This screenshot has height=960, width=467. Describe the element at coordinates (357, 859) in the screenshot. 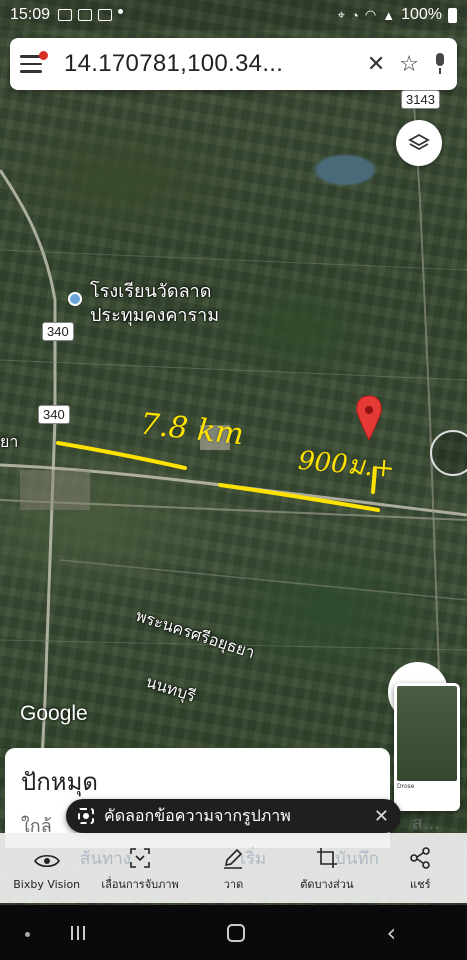

I see `behind-label: บันทึก` at that location.